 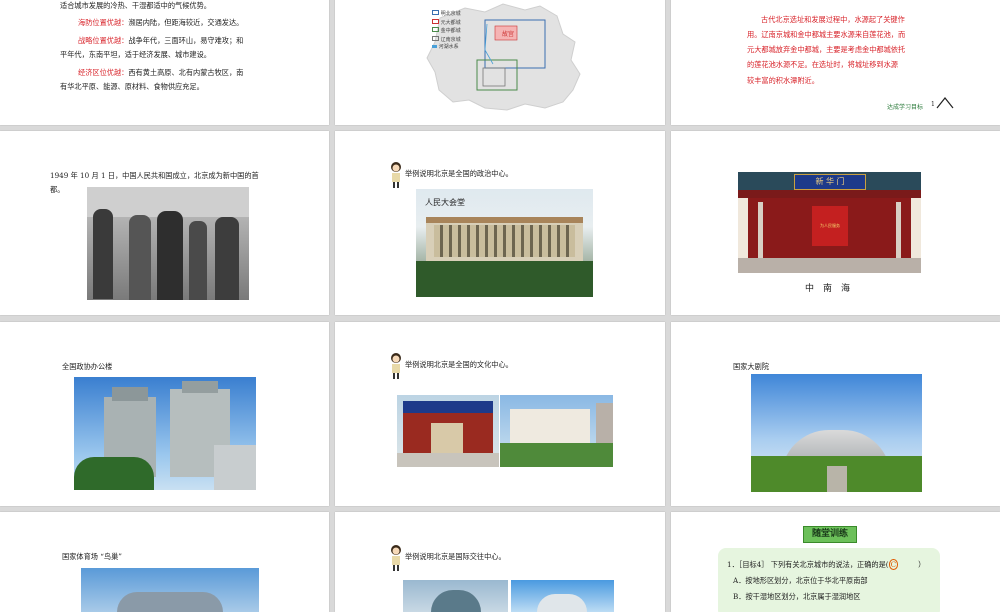 I want to click on slide-thumbnail-2: 故宫 明北京城 元大都城 金中都城 辽南京城 河湖水系, so click(x=500, y=62).